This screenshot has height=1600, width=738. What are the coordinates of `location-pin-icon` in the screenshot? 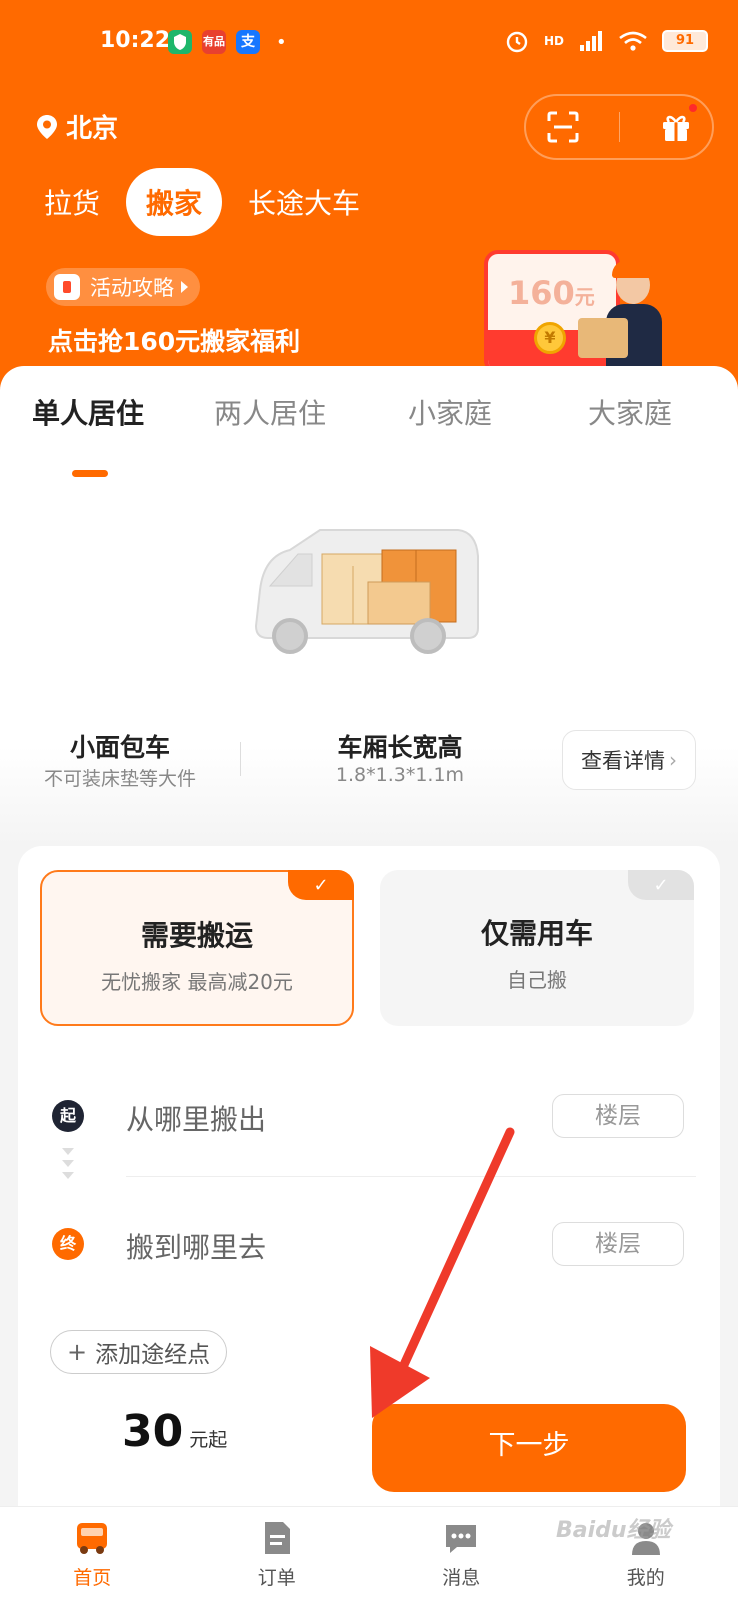 It's located at (47, 126).